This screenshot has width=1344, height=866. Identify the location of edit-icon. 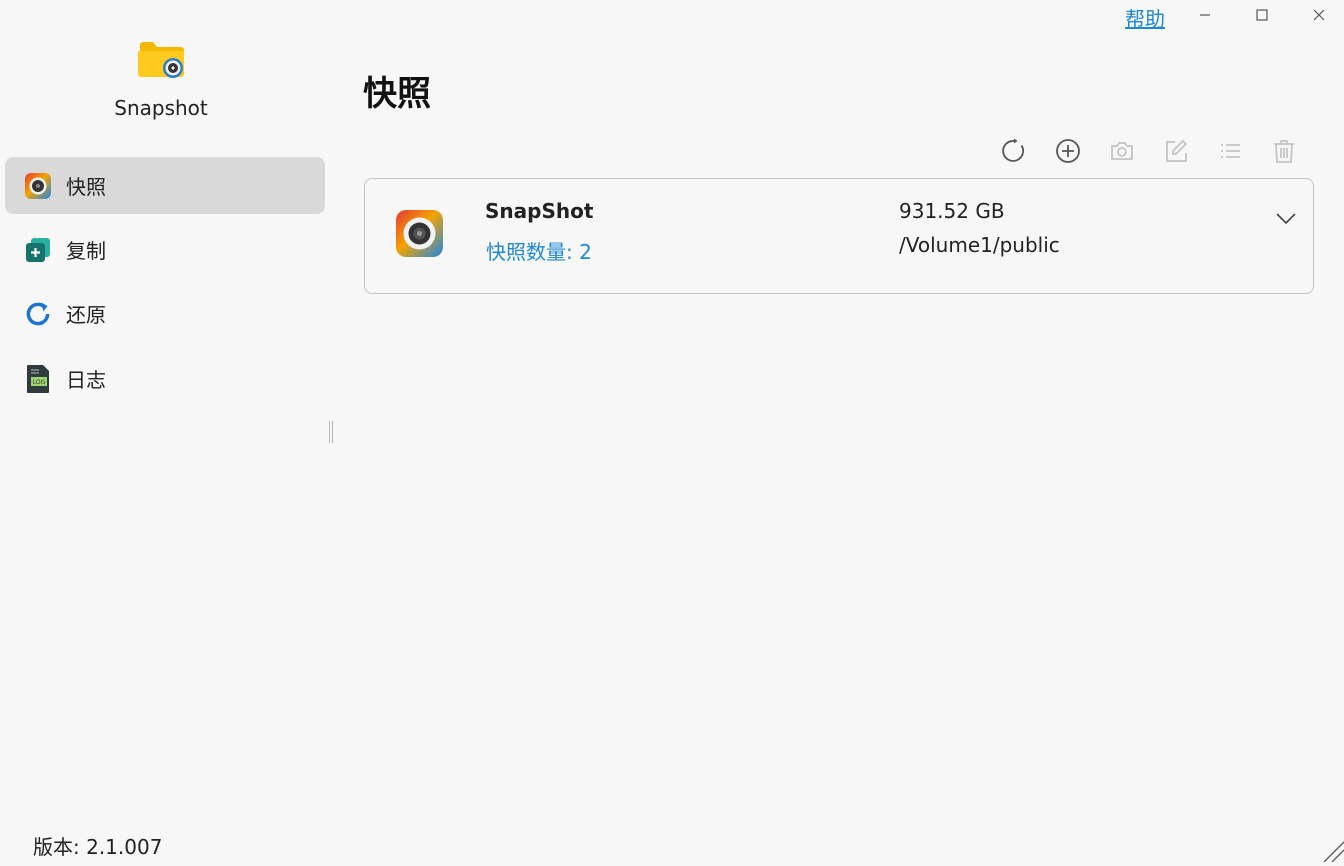
(1177, 150).